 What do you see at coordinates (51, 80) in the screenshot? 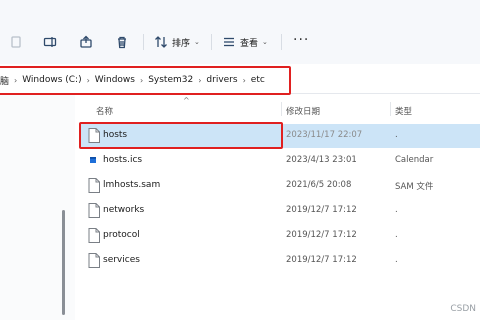
I see `breadcrumb-item: Windows (C:)` at bounding box center [51, 80].